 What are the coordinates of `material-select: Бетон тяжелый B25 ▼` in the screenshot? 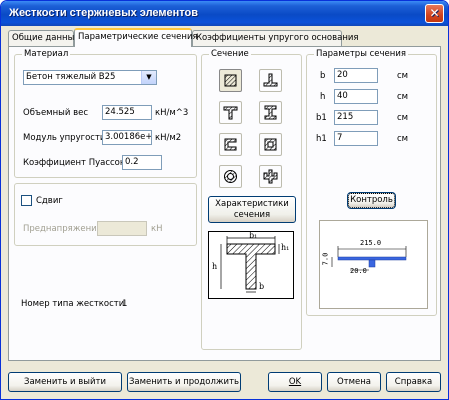 It's located at (90, 77).